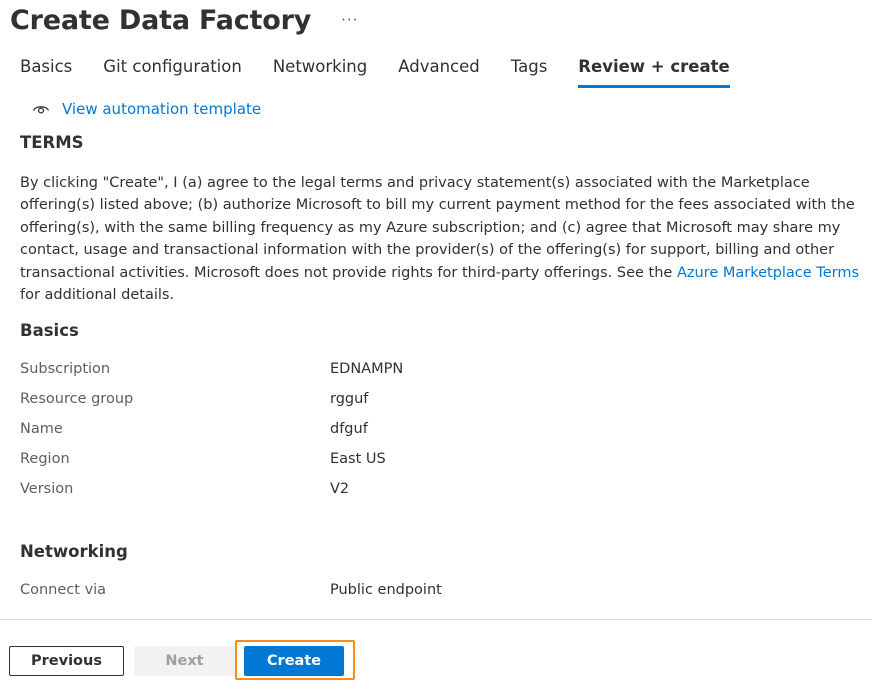 The width and height of the screenshot is (872, 693). I want to click on connect-via-value: Public endpoint, so click(386, 590).